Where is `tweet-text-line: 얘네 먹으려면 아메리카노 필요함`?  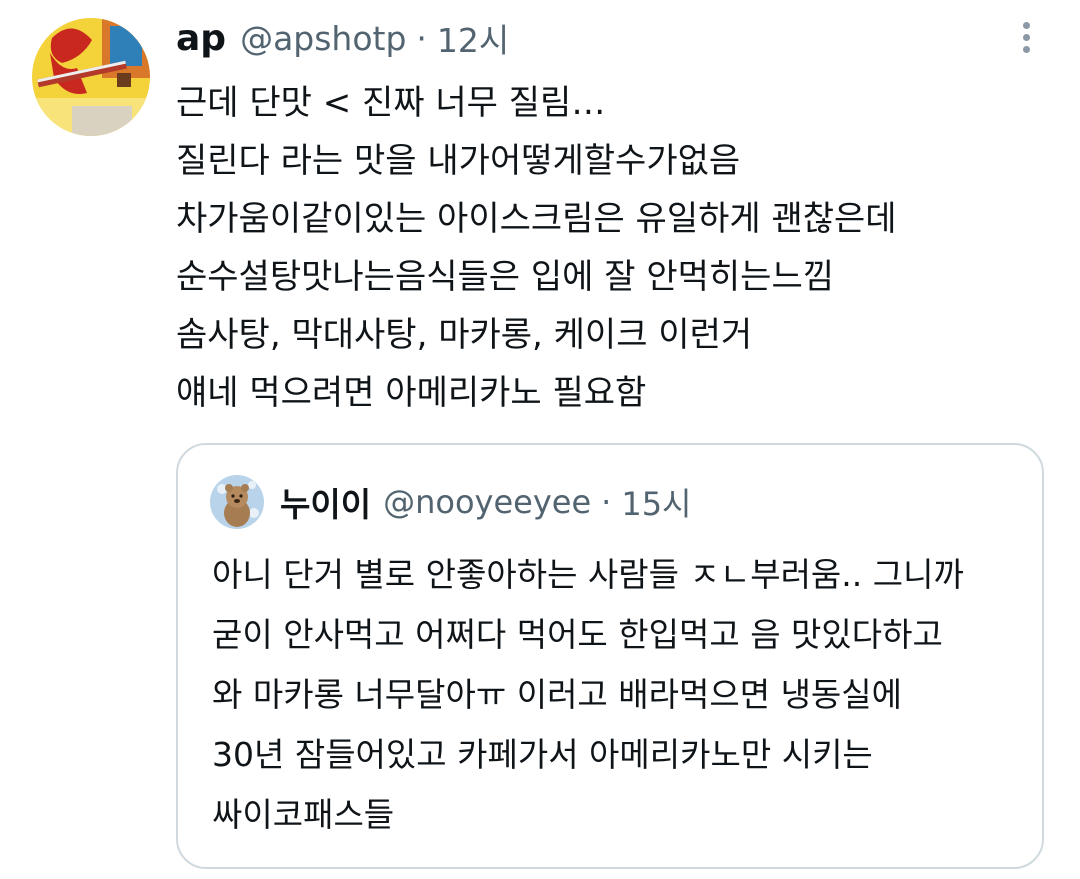 tweet-text-line: 얘네 먹으려면 아메리카노 필요함 is located at coordinates (411, 393).